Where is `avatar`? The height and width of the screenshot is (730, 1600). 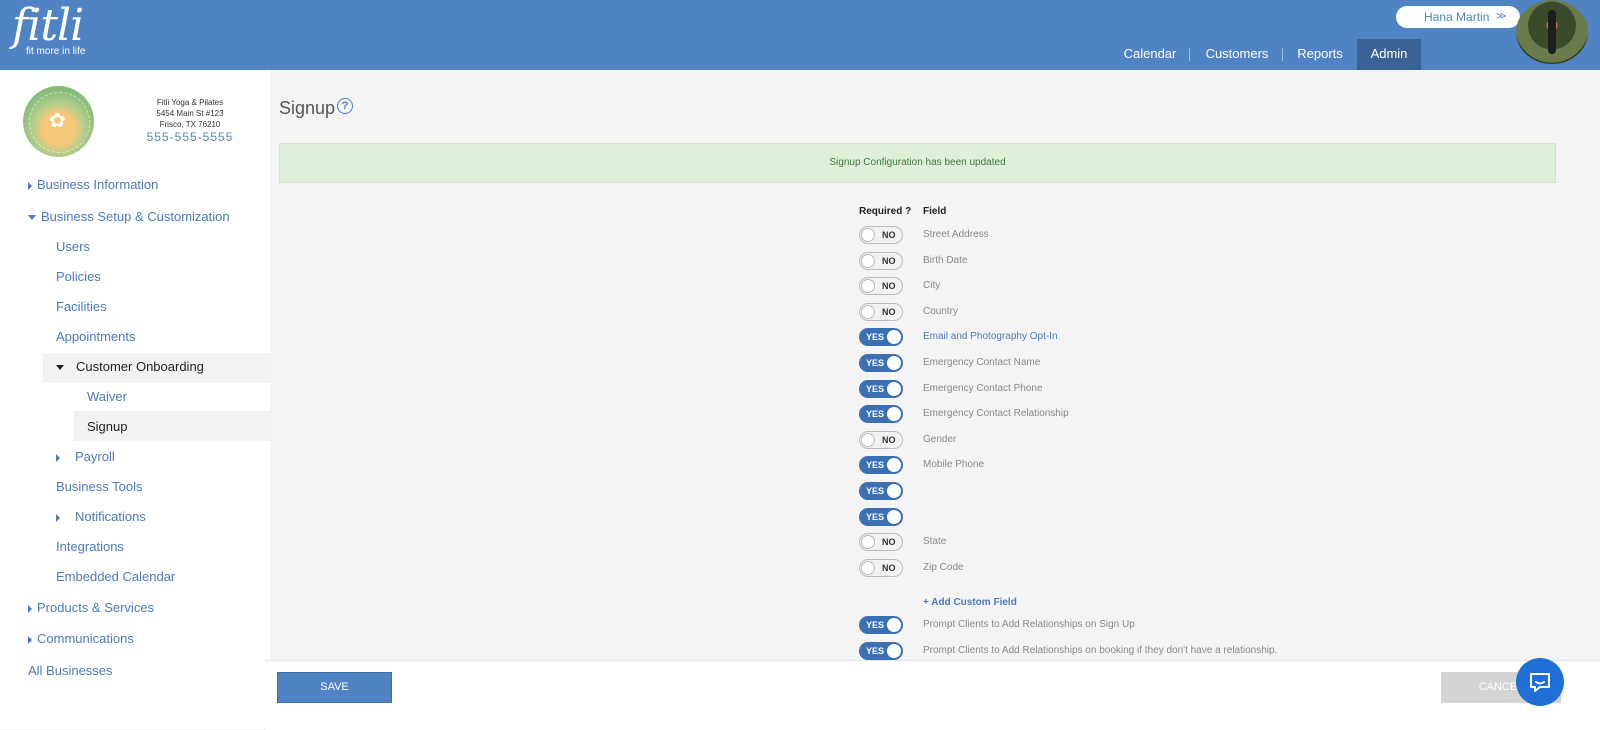
avatar is located at coordinates (1552, 32).